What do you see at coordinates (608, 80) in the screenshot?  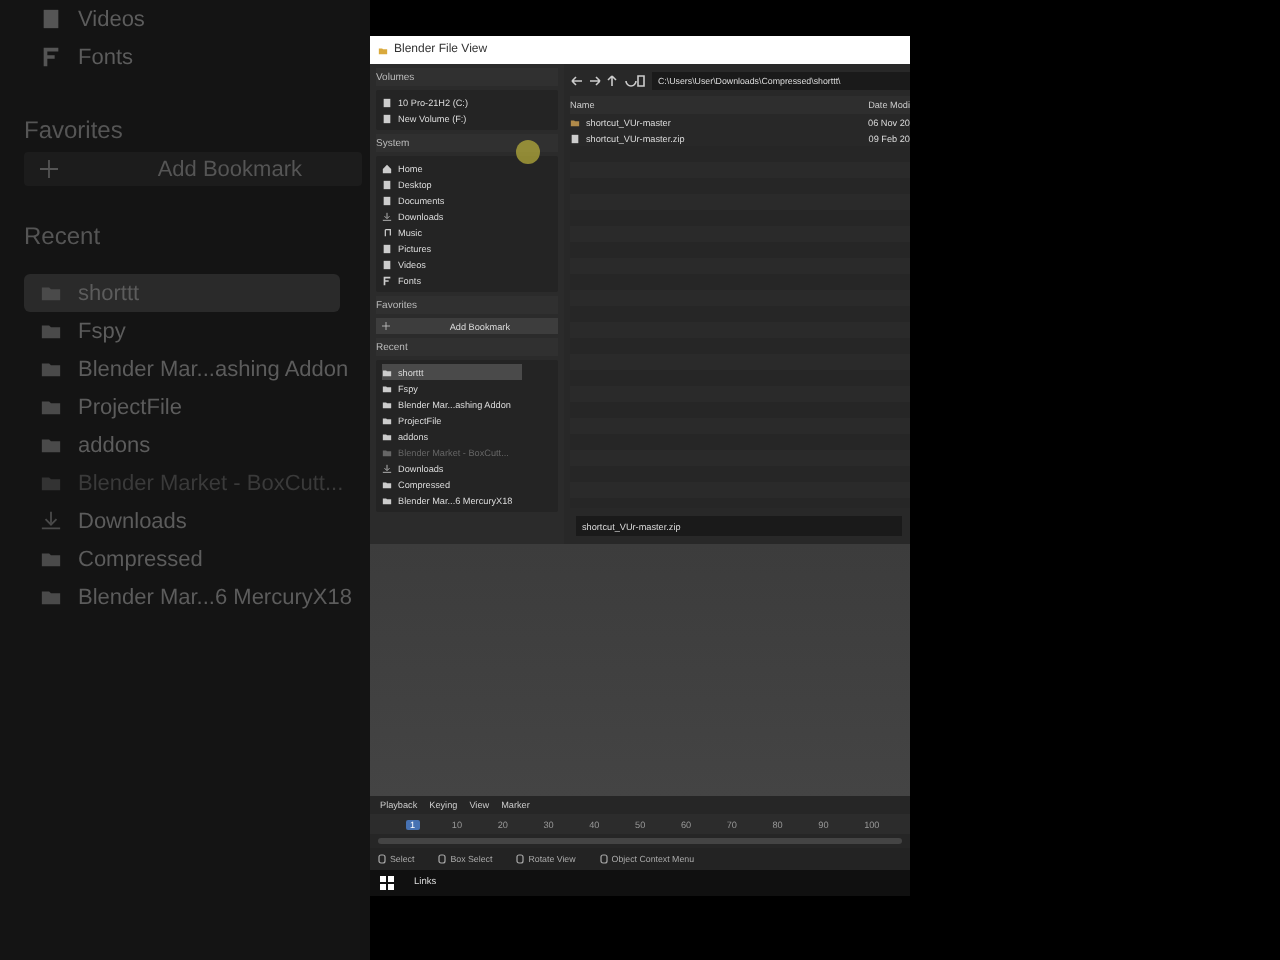 I see `navigation-arrows-icon` at bounding box center [608, 80].